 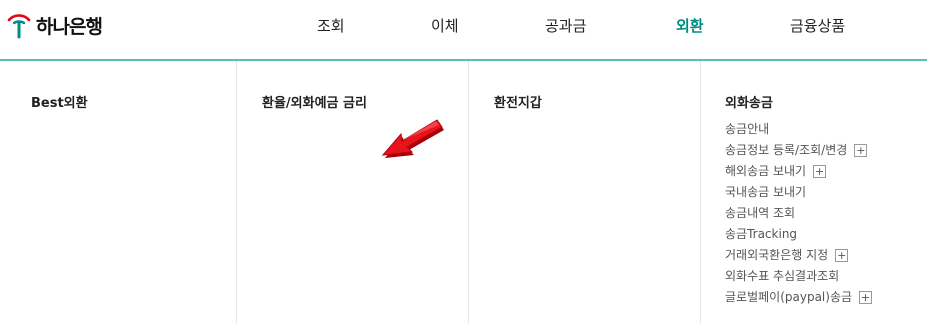 I want to click on hana-bank-logo: 하나은행, so click(x=54, y=25).